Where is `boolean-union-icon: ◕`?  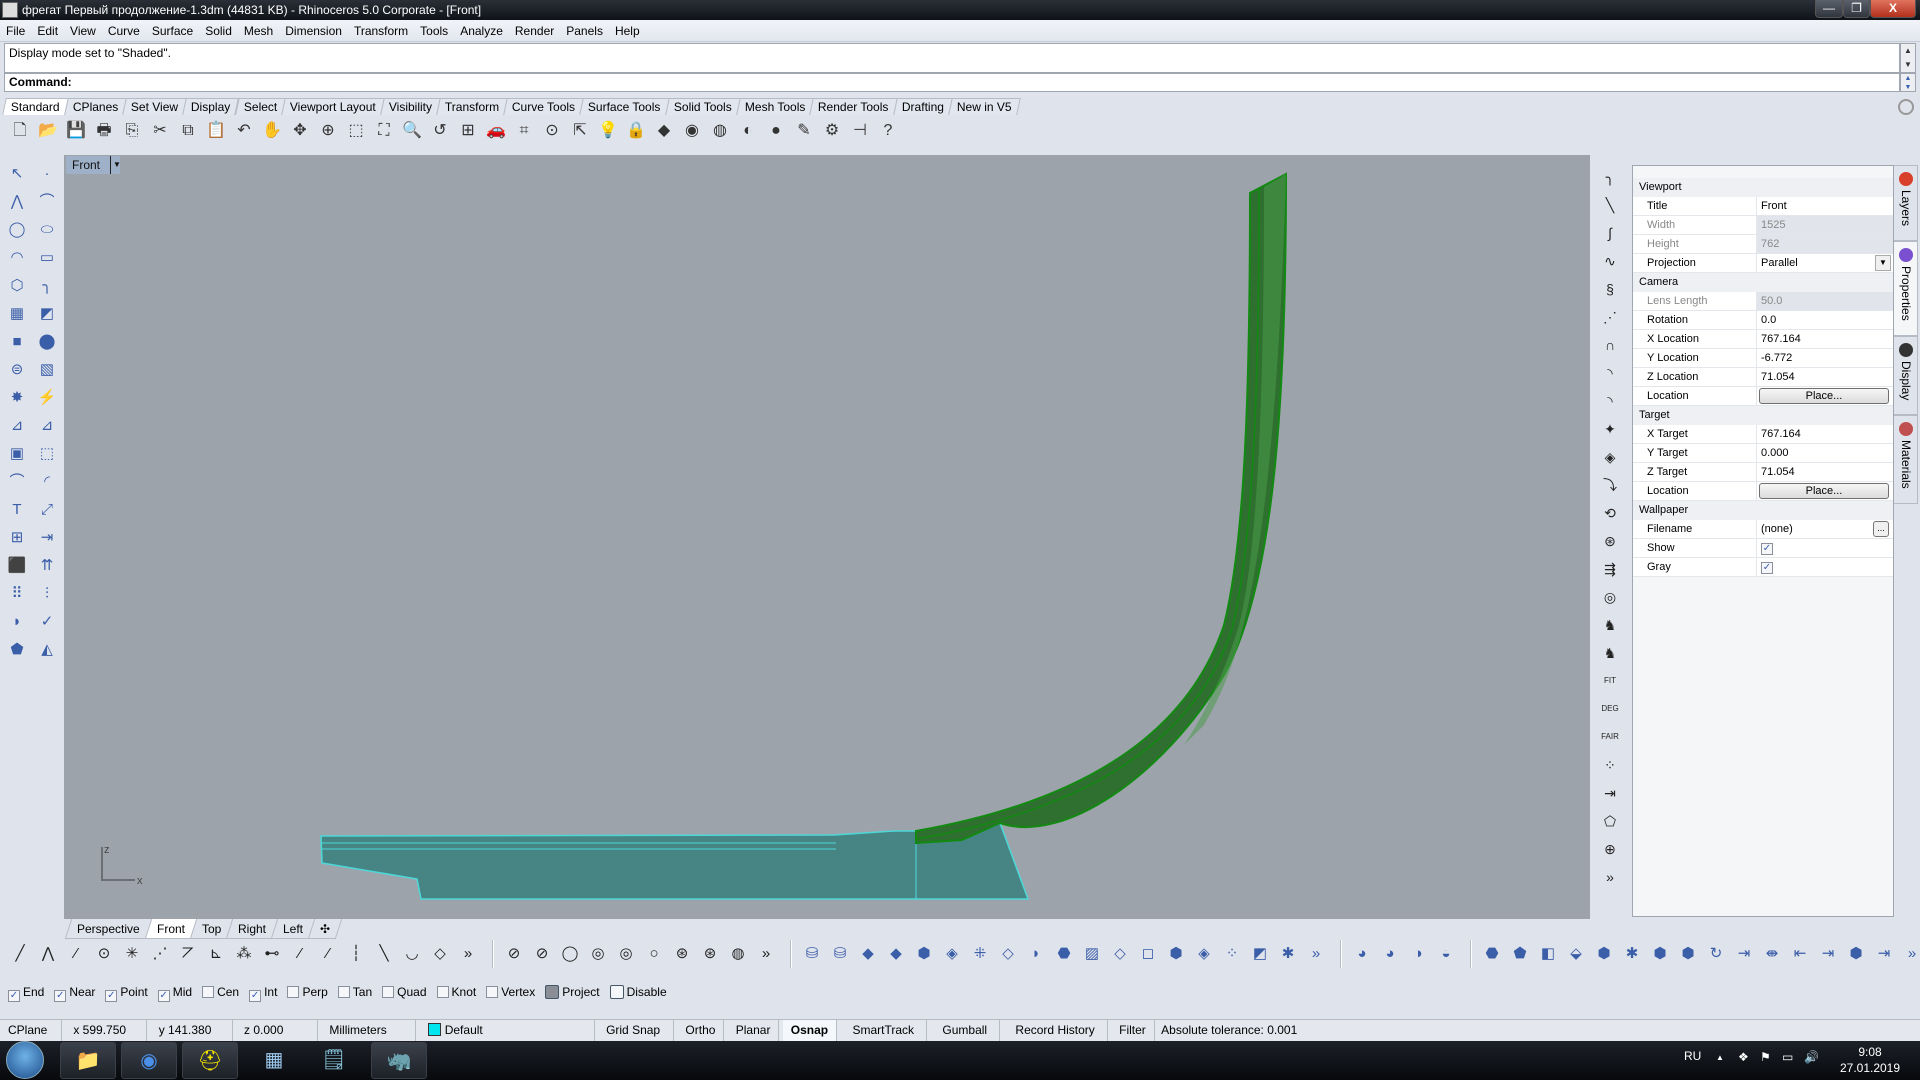
boolean-union-icon: ◕ is located at coordinates (1362, 954).